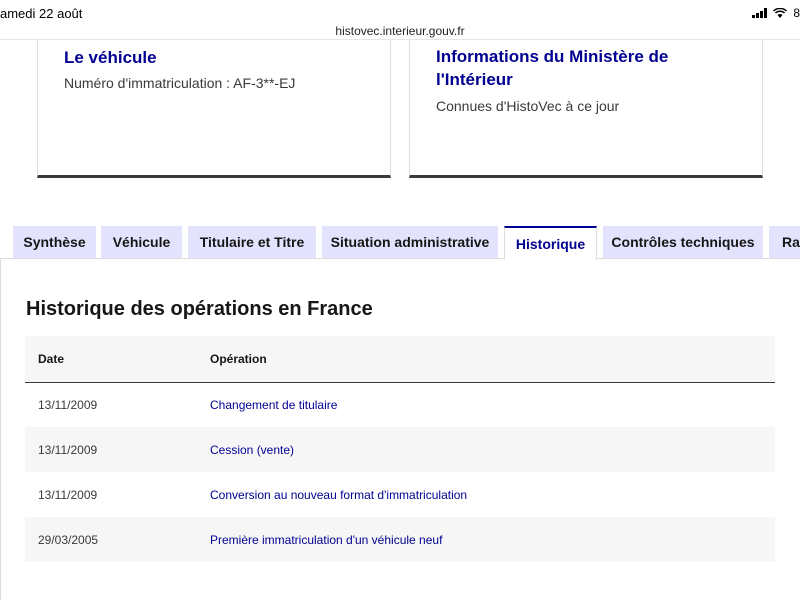  I want to click on tab-synthese: Synthèse, so click(54, 242).